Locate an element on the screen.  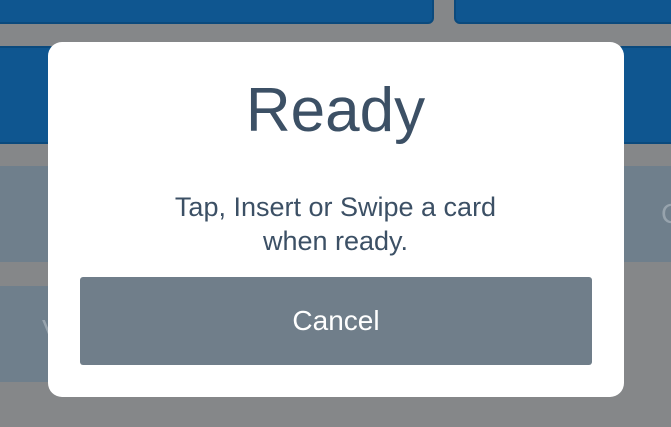
dialog-title: Ready is located at coordinates (335, 110).